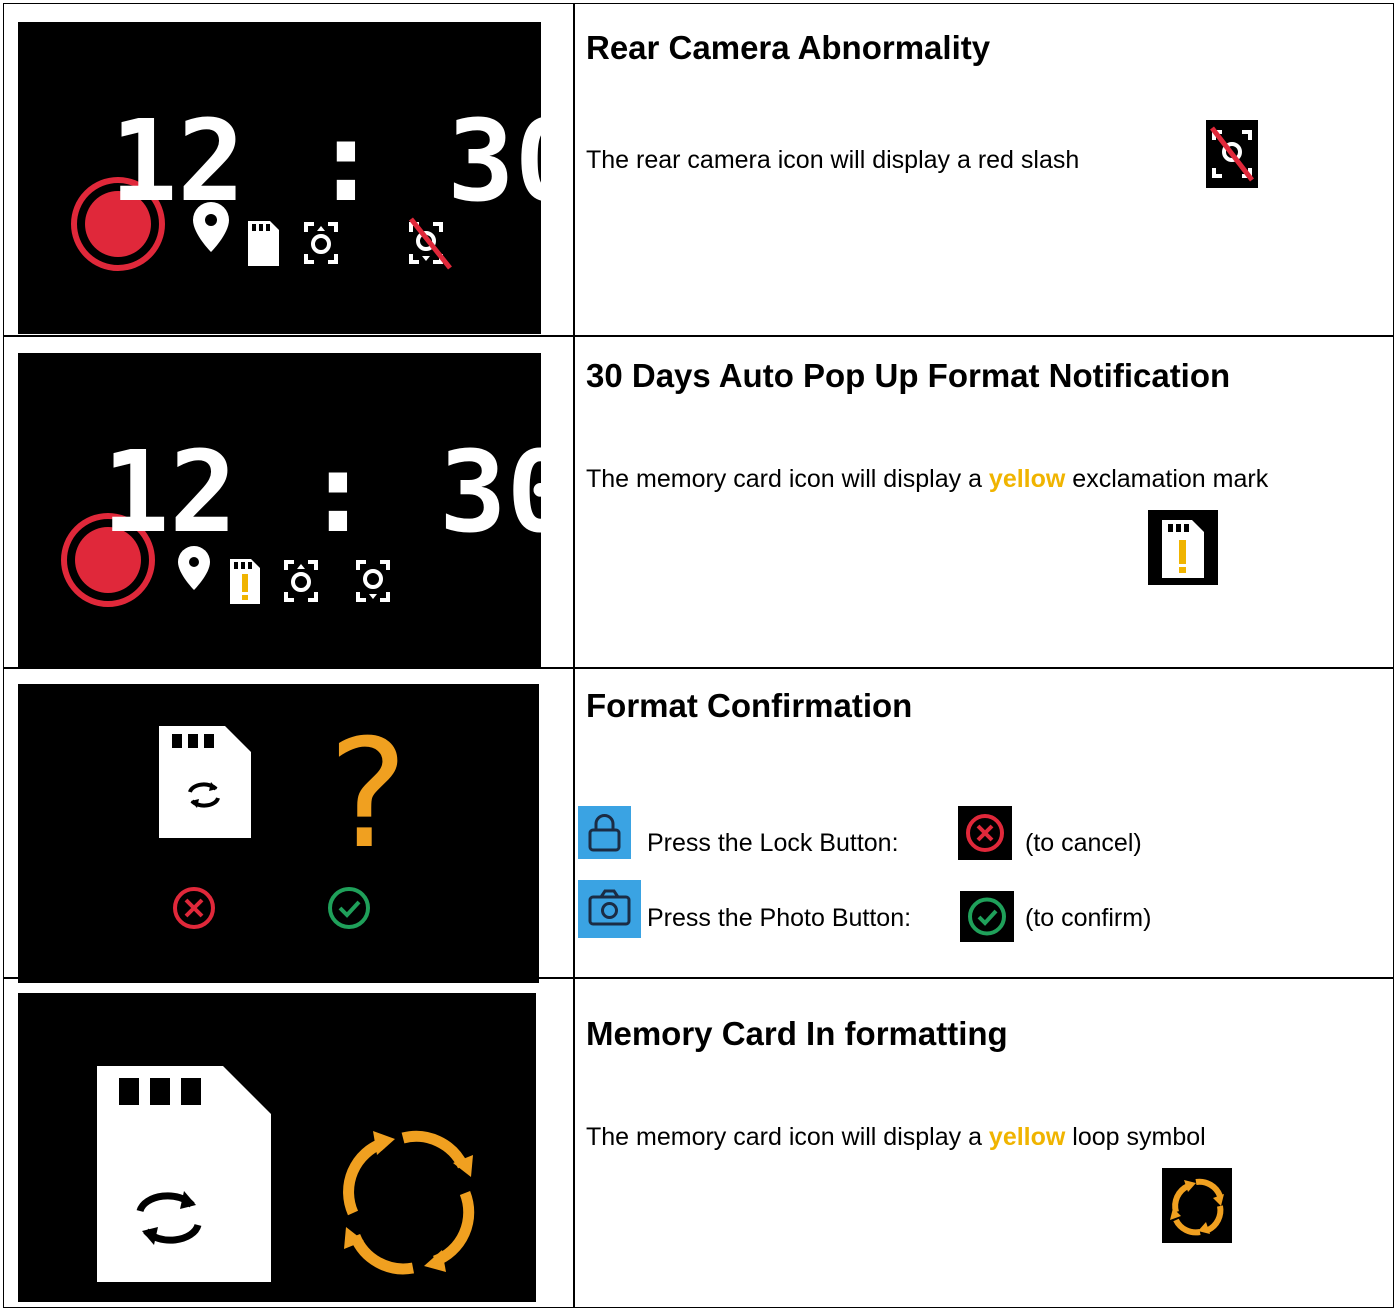 This screenshot has width=1398, height=1311. What do you see at coordinates (604, 832) in the screenshot?
I see `lock-icon` at bounding box center [604, 832].